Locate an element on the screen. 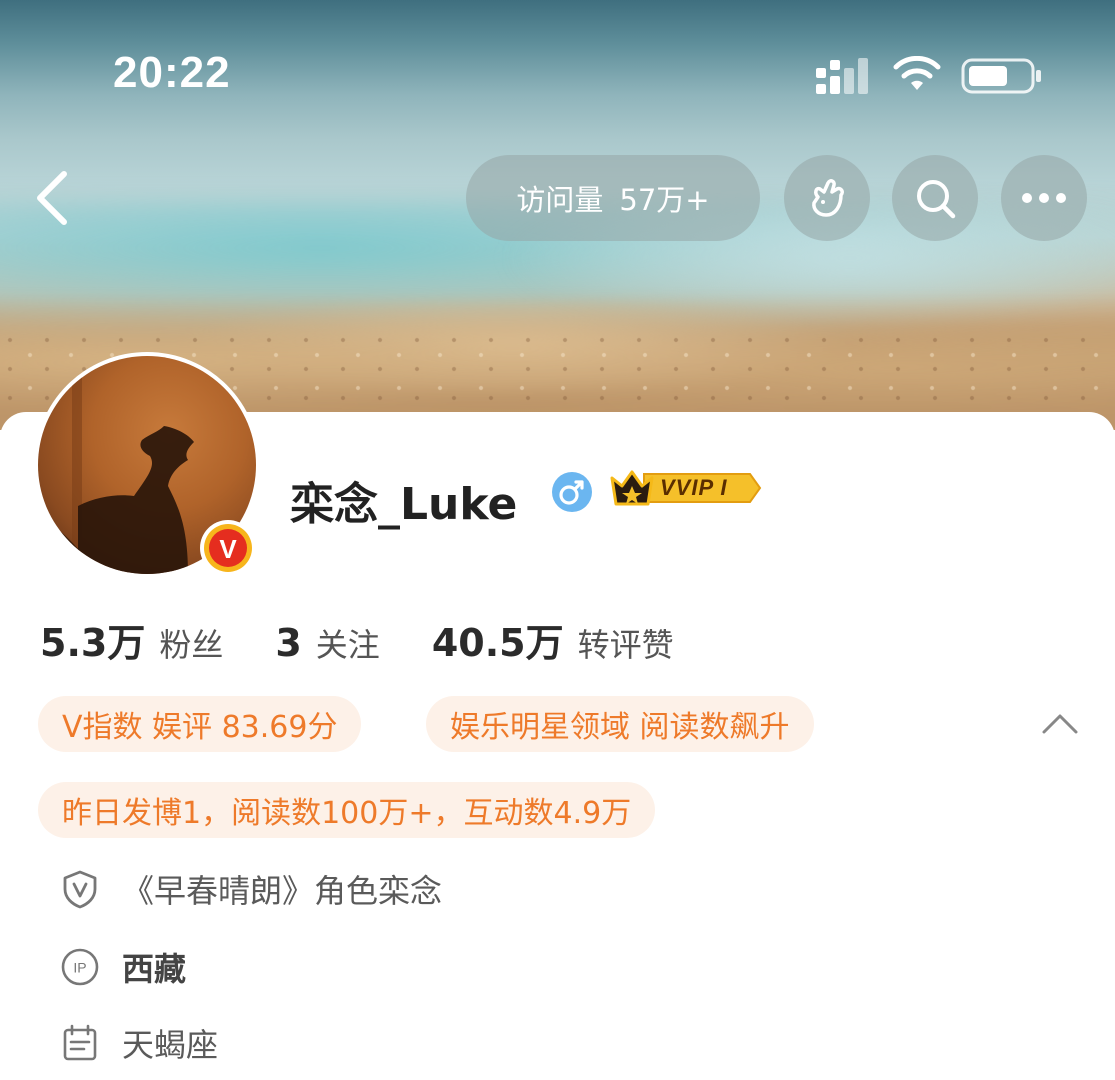 The image size is (1115, 1080). visits-label: 访问量 is located at coordinates (560, 200).